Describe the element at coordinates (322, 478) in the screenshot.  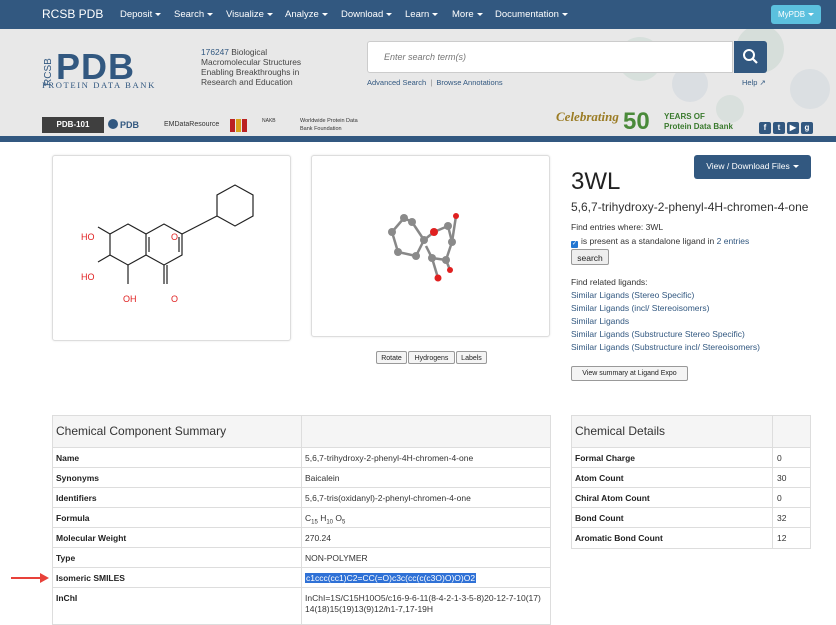
I see `row-value: Baicalein` at that location.